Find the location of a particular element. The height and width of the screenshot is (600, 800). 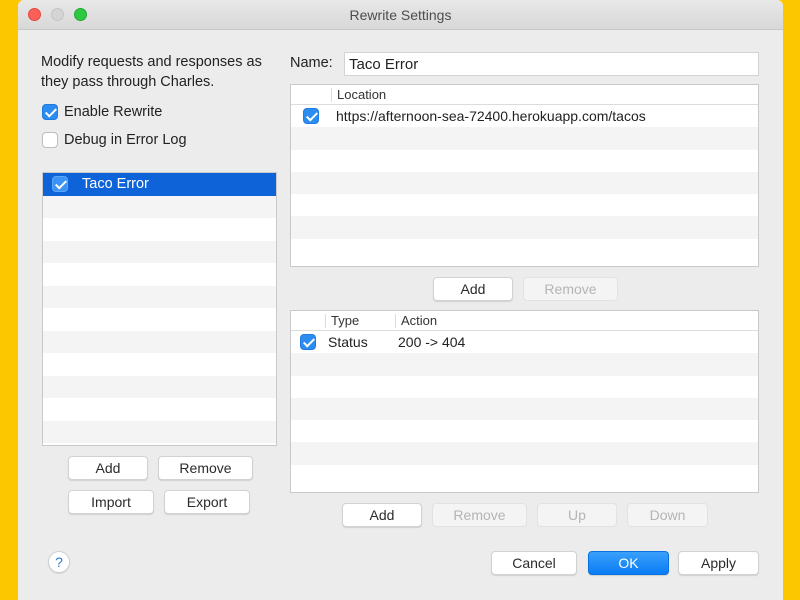

move-down-button: Down is located at coordinates (667, 515).